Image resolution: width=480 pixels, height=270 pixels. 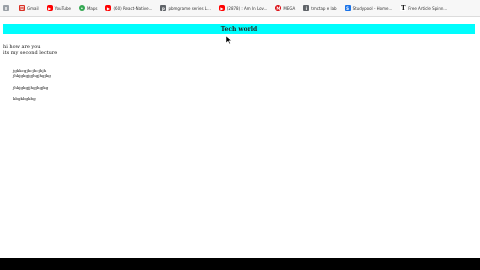 I want to click on page-banner: Tech world, so click(x=239, y=29).